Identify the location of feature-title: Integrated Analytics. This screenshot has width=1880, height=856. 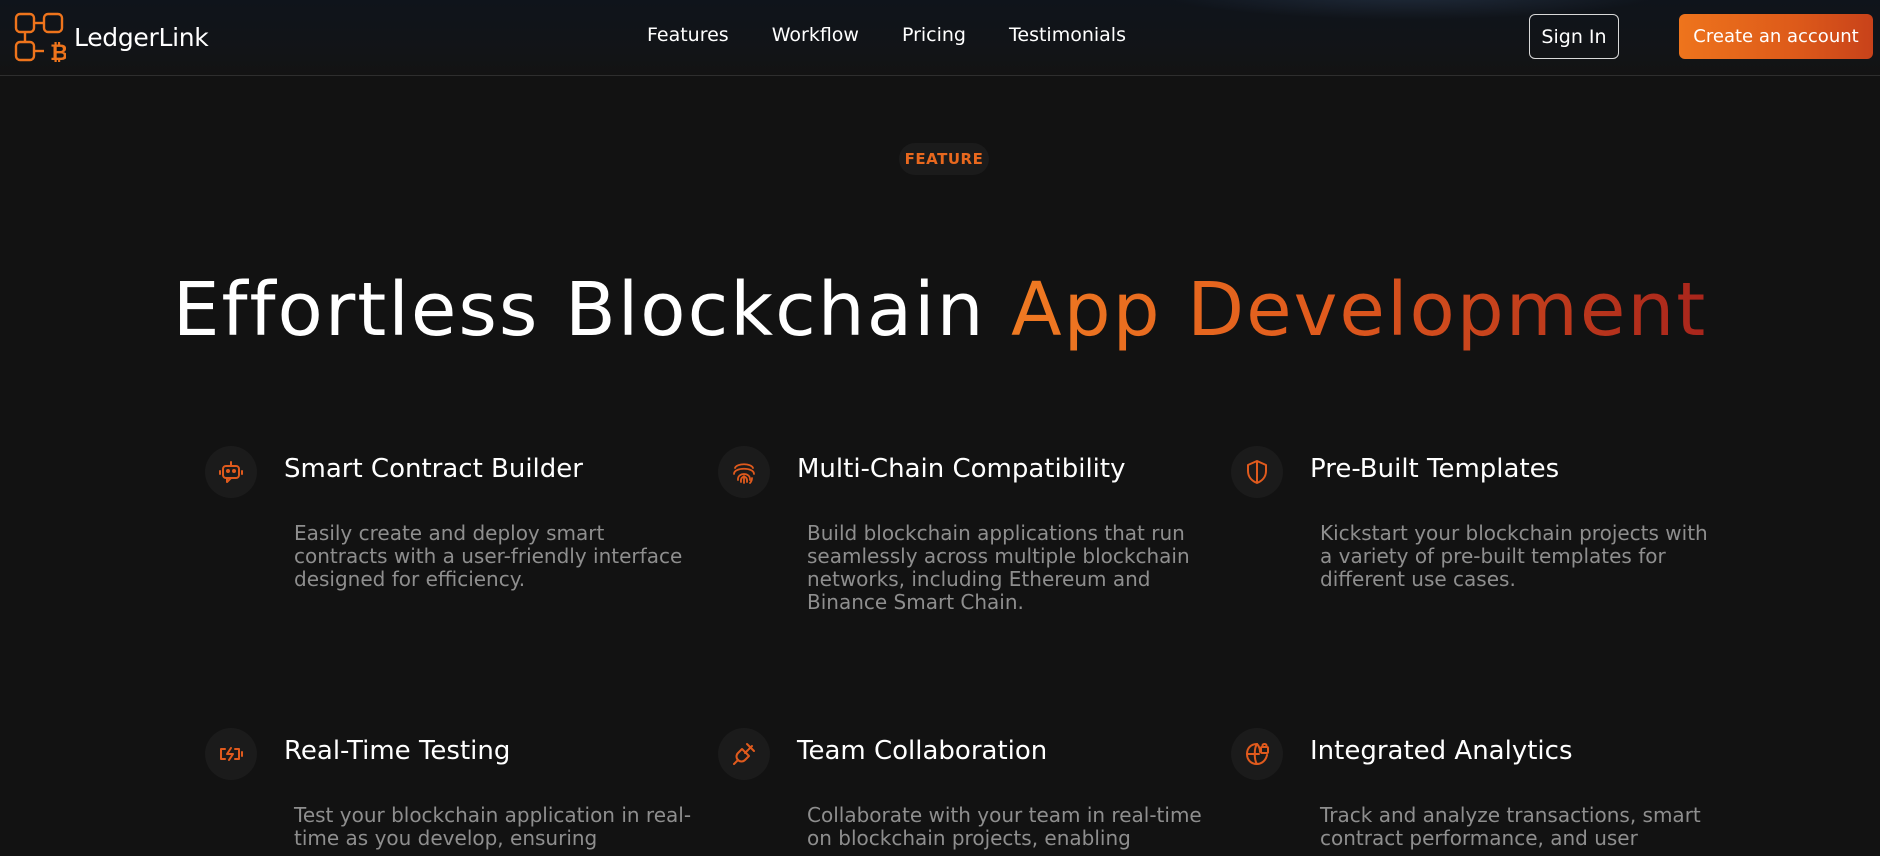
(1441, 751).